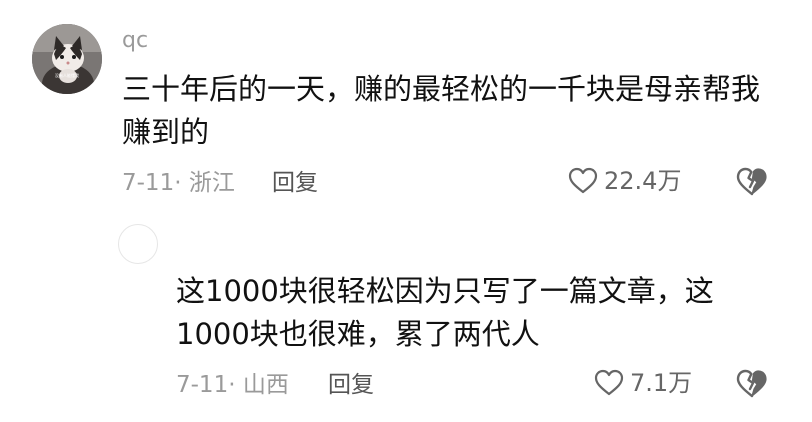 The width and height of the screenshot is (812, 422). I want to click on avatar: 没有人能懂我, so click(67, 59).